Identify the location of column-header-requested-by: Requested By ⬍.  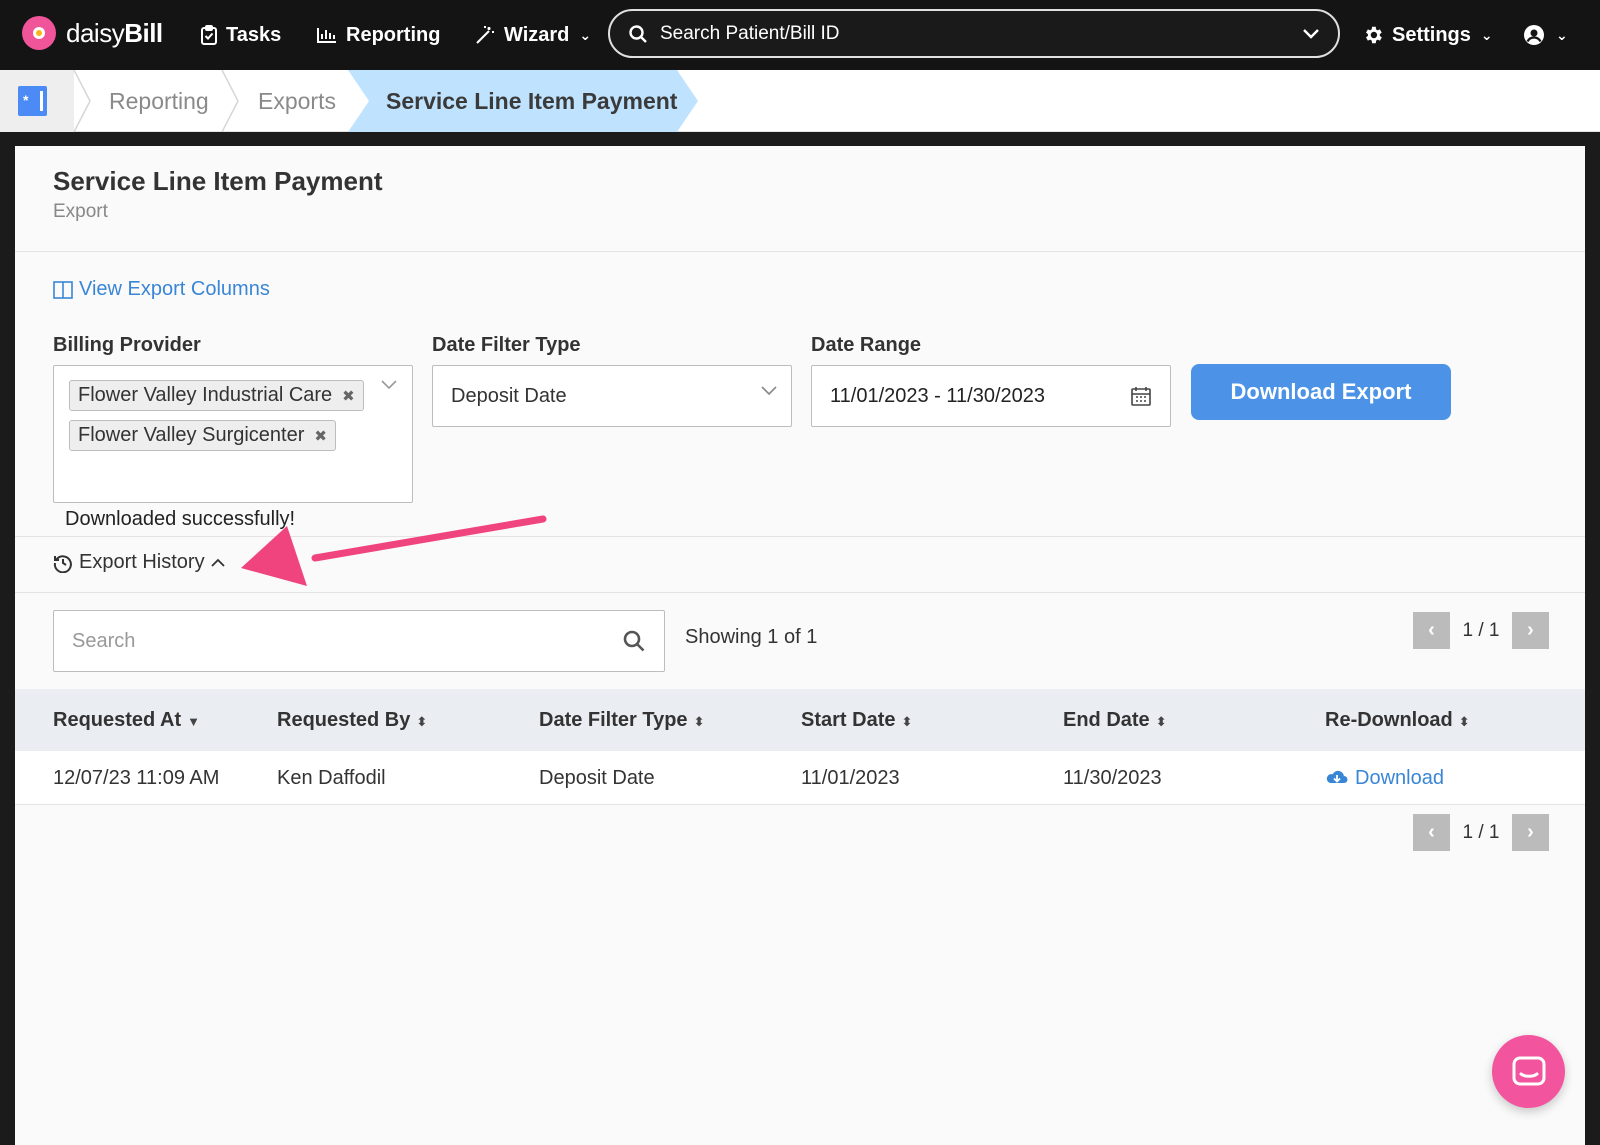
(352, 721).